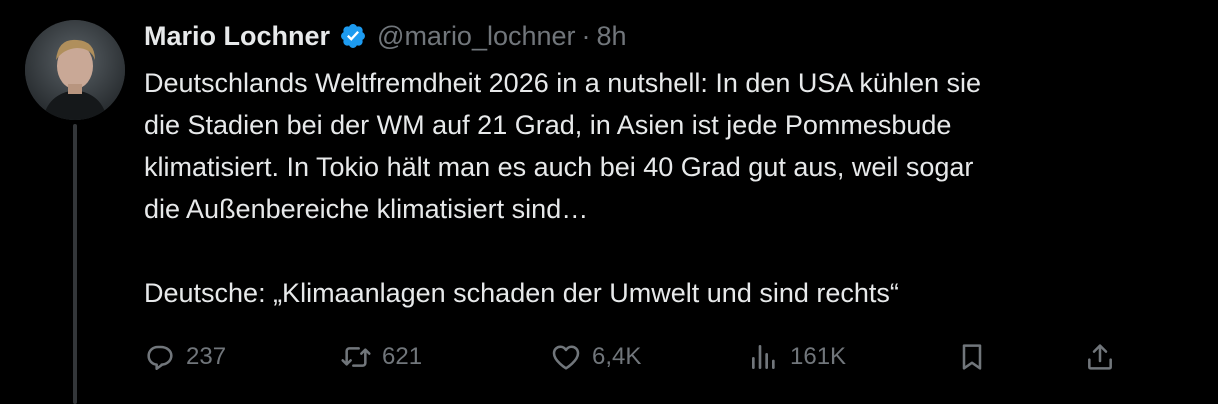  I want to click on avatar, so click(75, 70).